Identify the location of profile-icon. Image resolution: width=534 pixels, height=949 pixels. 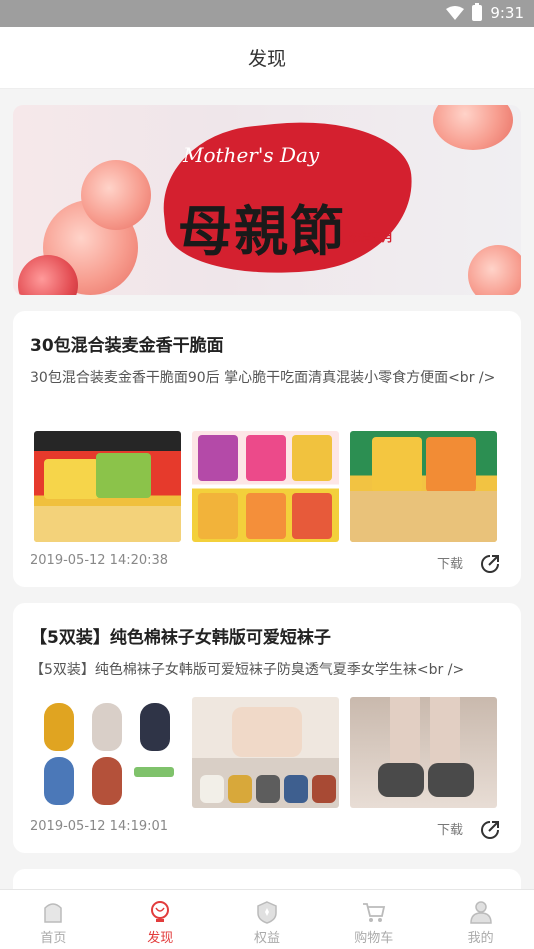
(480, 912).